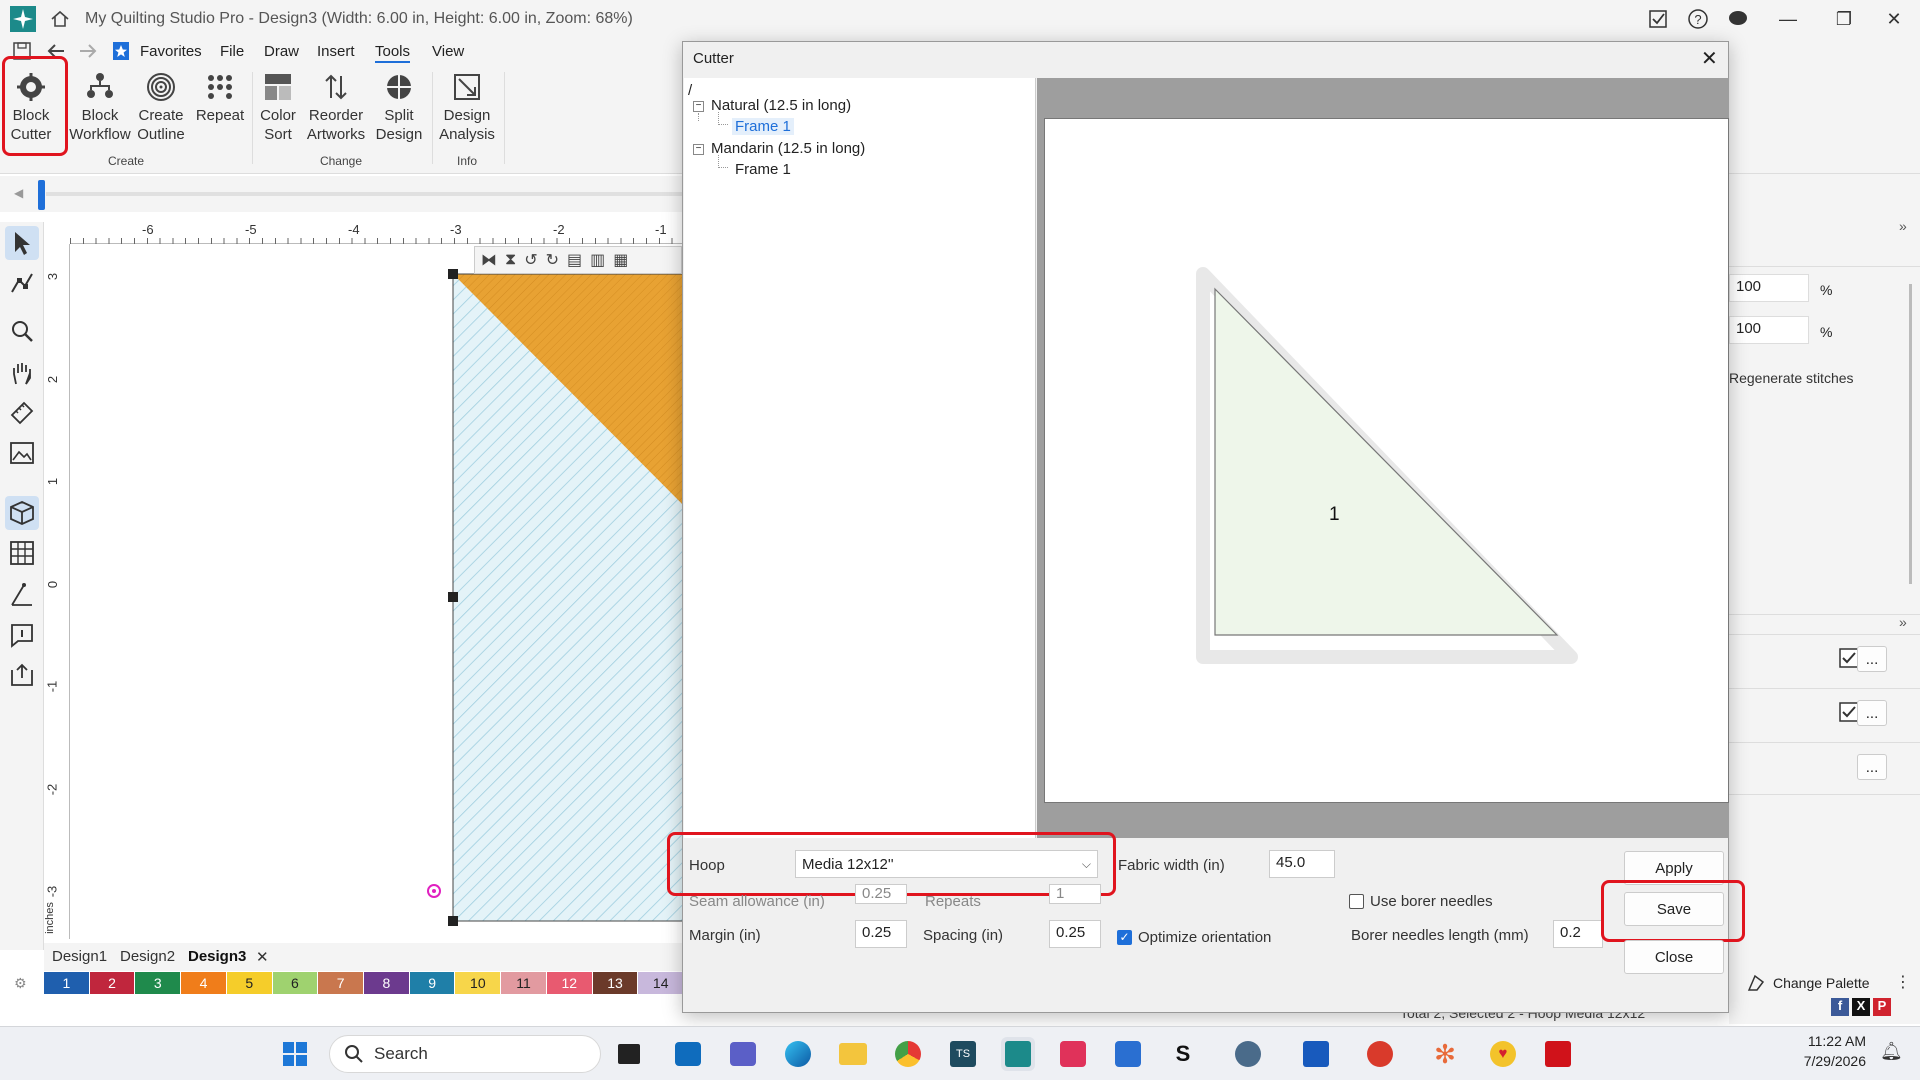  I want to click on pan-hand-icon, so click(22, 373).